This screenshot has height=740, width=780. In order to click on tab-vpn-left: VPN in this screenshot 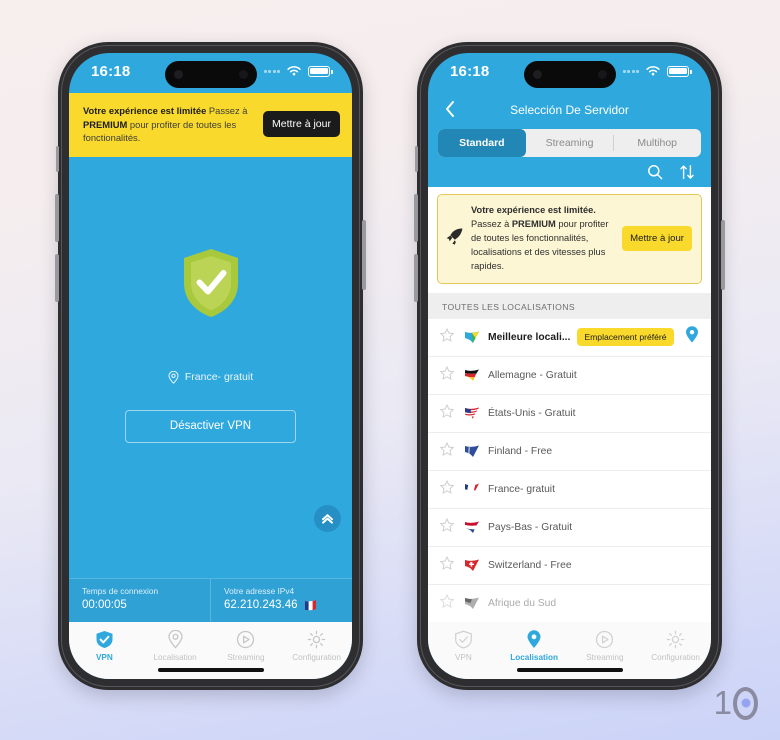, I will do `click(104, 646)`.